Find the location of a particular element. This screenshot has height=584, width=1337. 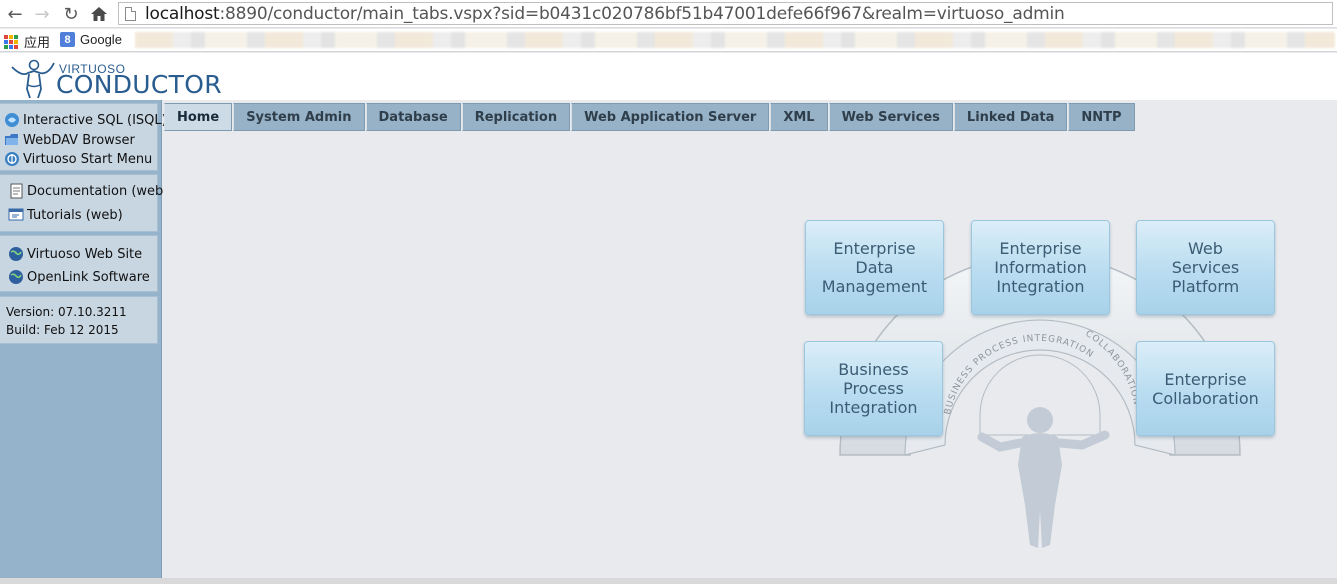

box-enterprise-data-management: Enterprise Data Management is located at coordinates (874, 267).